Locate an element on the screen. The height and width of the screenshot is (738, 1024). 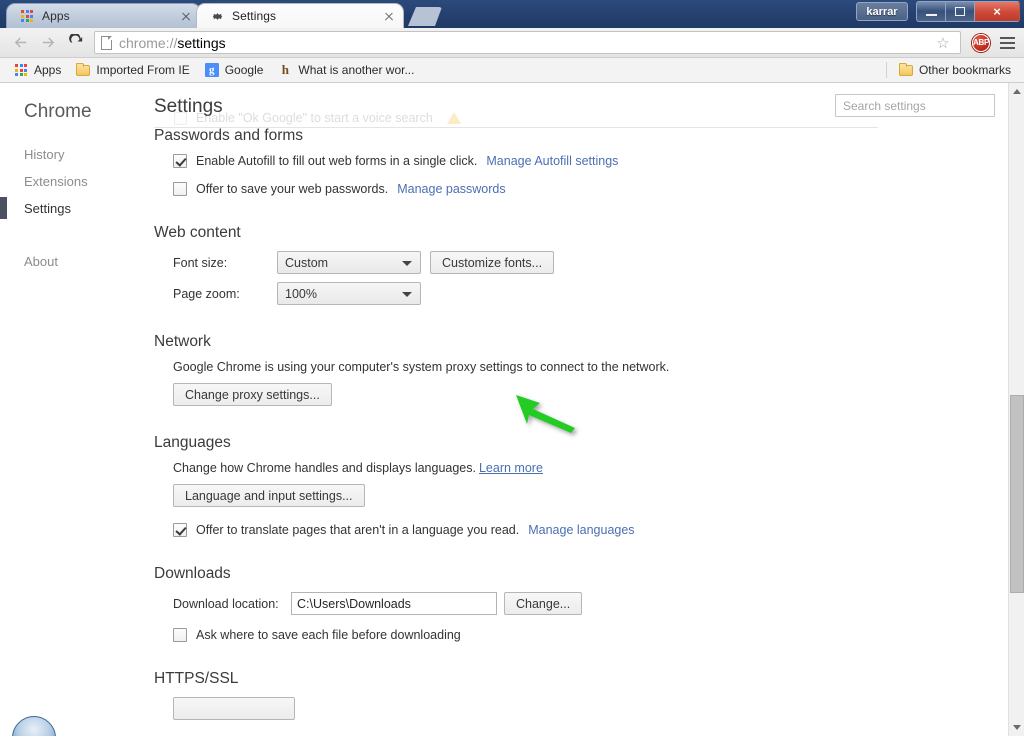
bookmark-label: Apps is located at coordinates (48, 70).